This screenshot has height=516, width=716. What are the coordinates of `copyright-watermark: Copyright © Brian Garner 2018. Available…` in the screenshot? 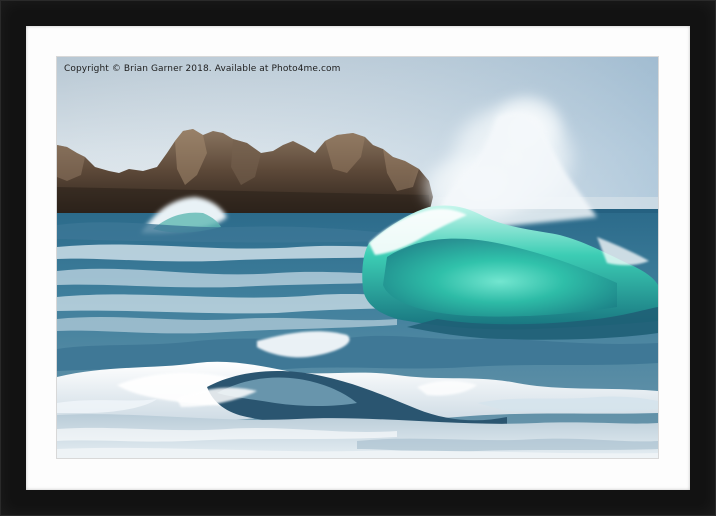 It's located at (202, 69).